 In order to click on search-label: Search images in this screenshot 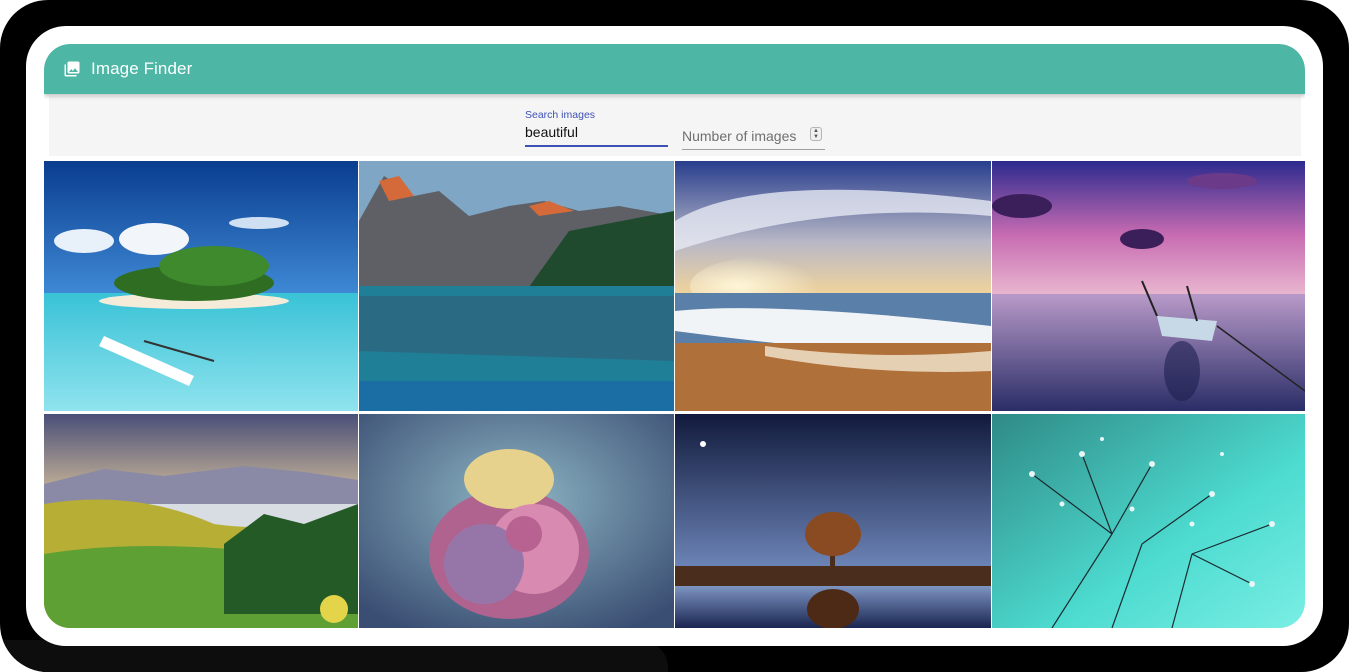, I will do `click(560, 115)`.